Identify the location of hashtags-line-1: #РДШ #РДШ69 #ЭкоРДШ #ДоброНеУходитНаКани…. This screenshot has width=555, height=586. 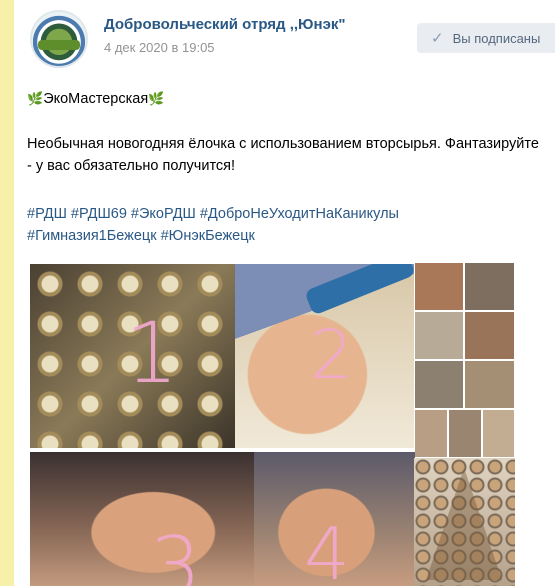
(287, 214).